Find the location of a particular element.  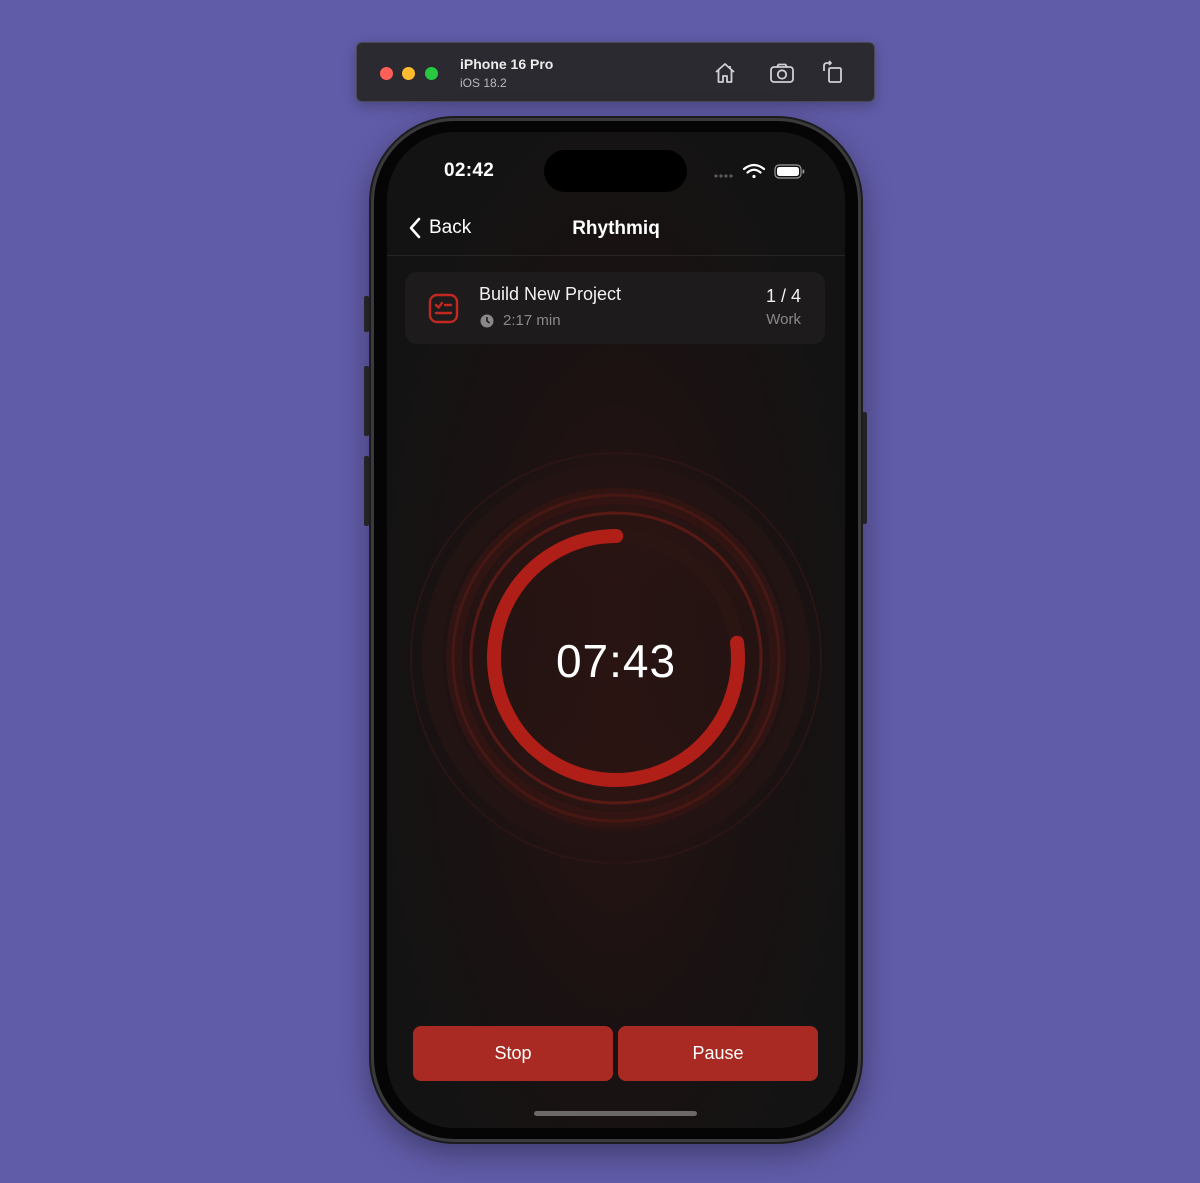

task-phase: Work is located at coordinates (783, 319).